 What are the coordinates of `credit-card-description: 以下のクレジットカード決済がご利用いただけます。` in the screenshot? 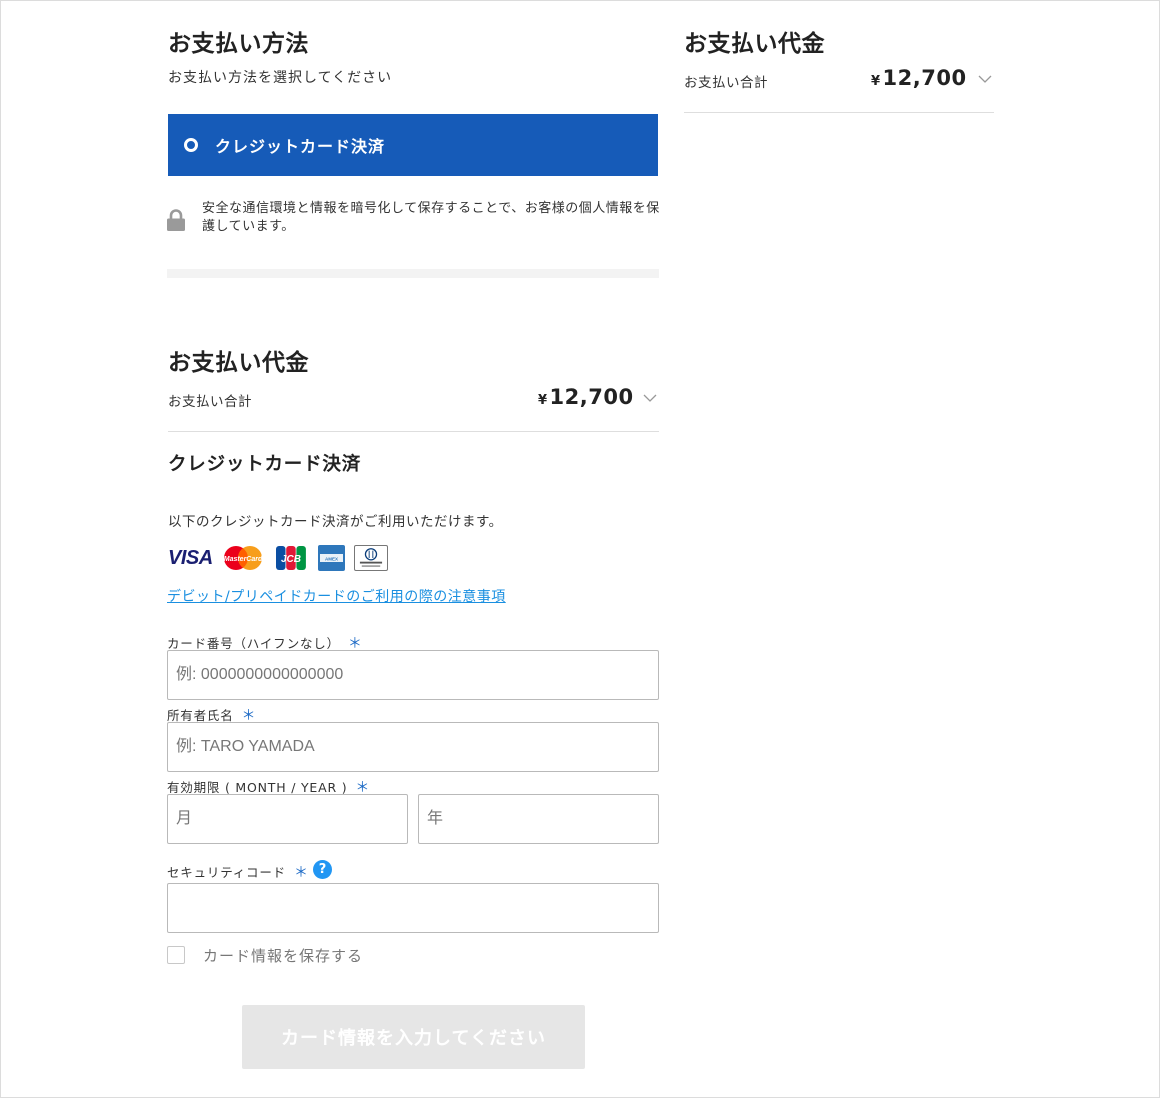 It's located at (335, 522).